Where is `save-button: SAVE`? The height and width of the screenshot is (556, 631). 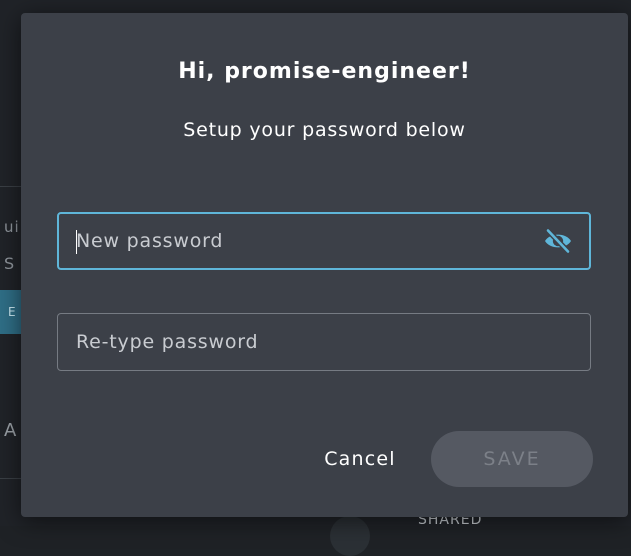
save-button: SAVE is located at coordinates (512, 459).